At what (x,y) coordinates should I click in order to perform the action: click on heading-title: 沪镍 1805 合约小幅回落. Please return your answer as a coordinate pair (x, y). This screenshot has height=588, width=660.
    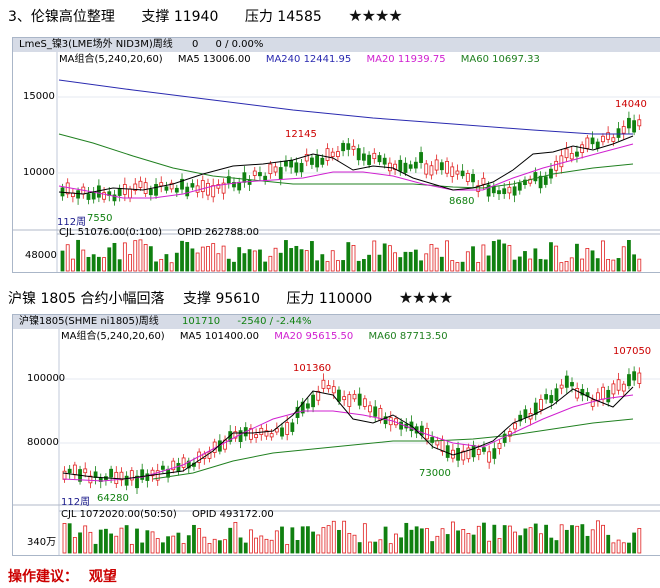
    Looking at the image, I should click on (86, 299).